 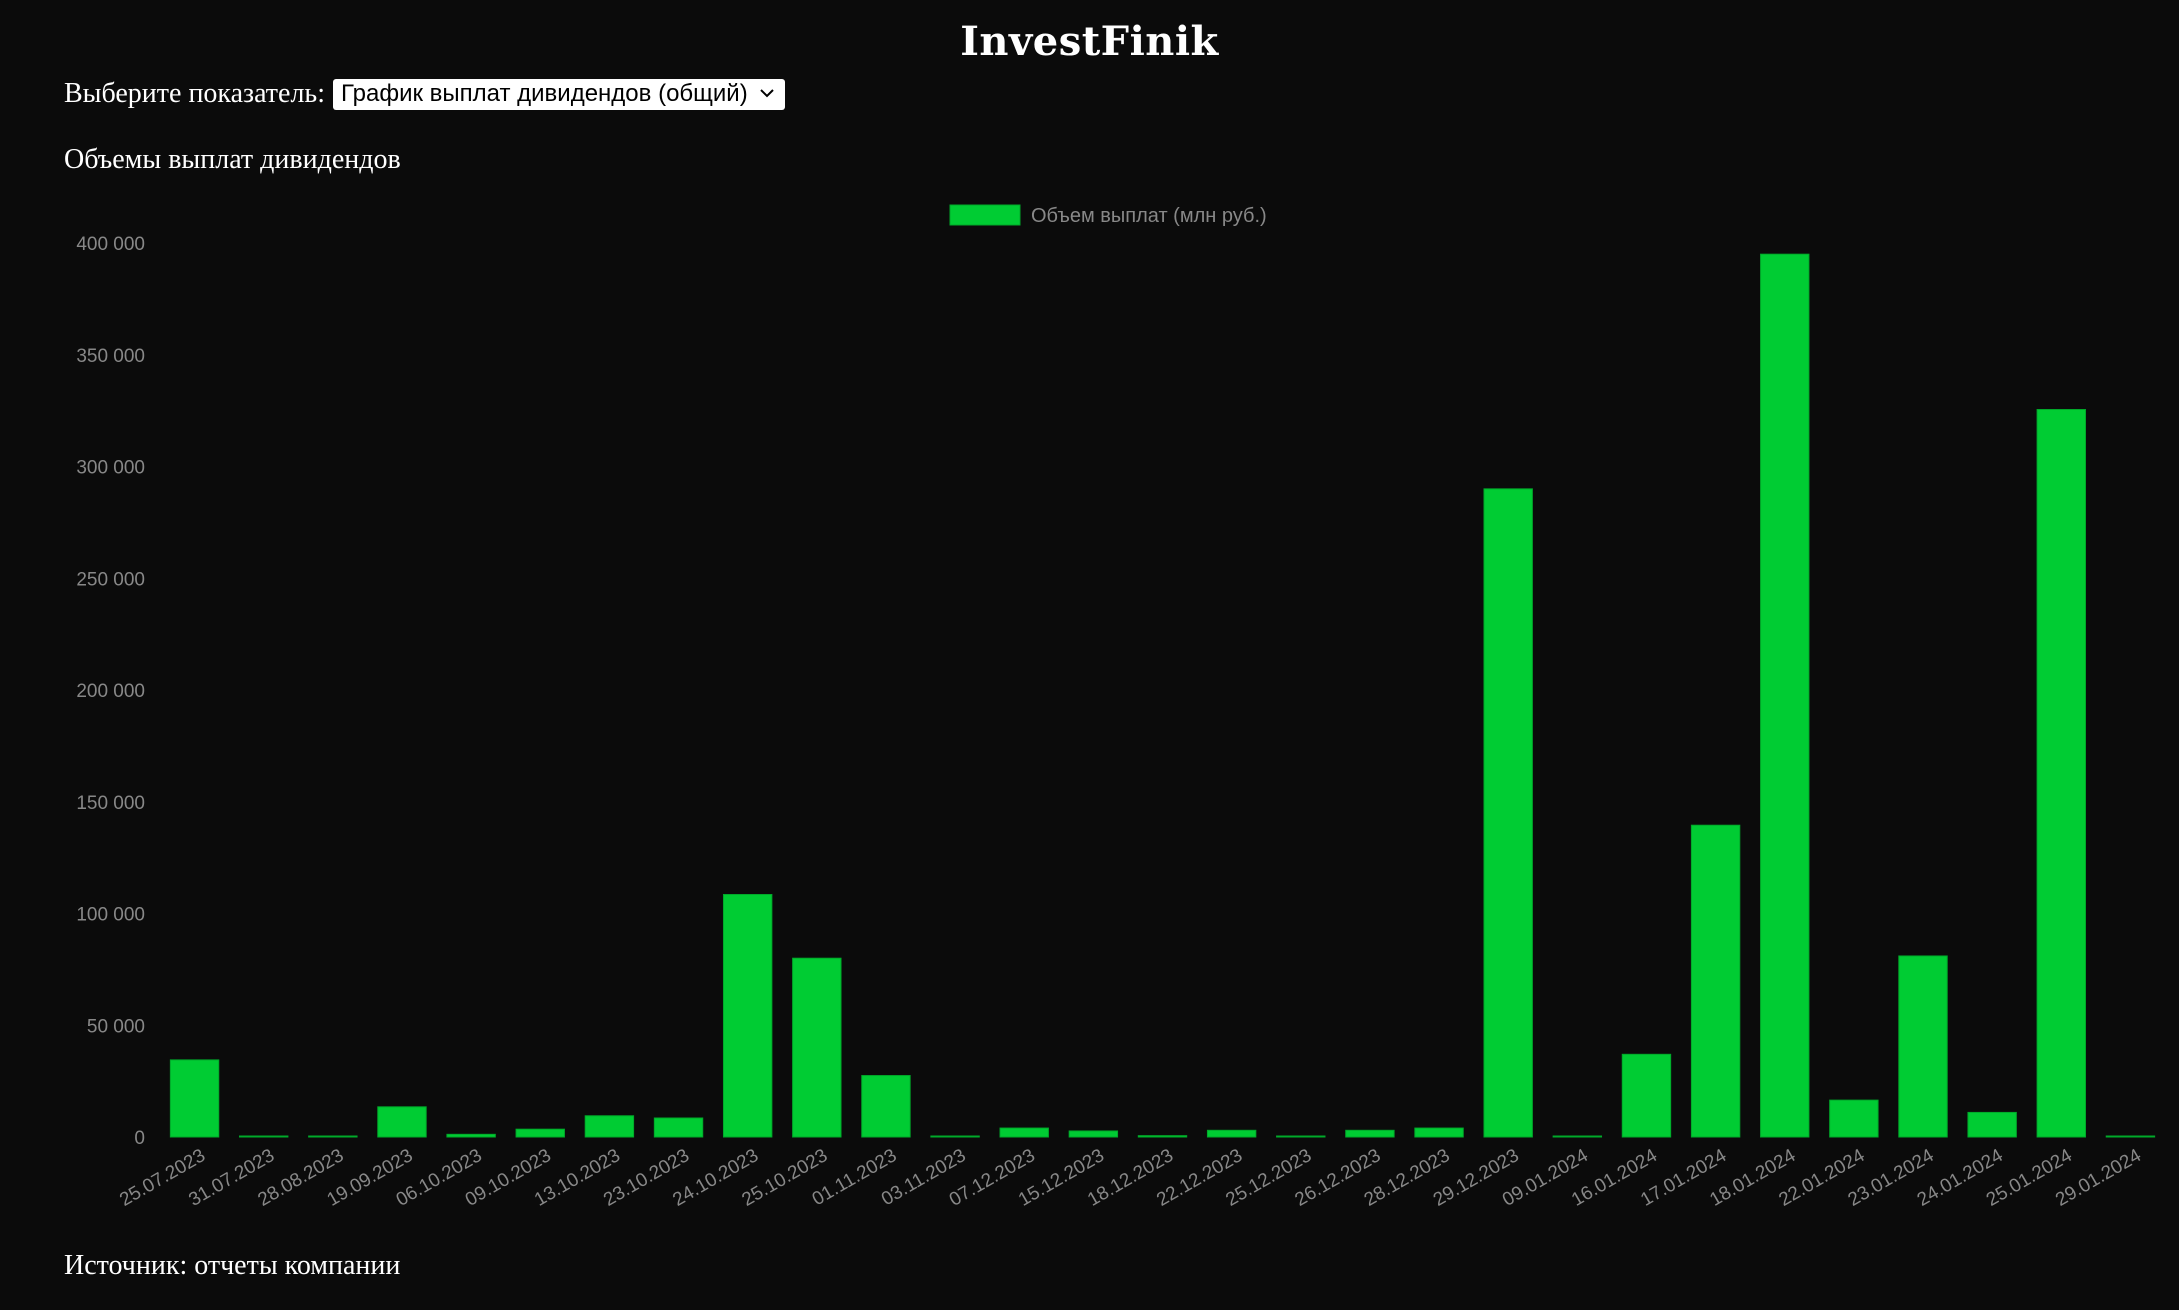 I want to click on y-tick-label: 400 000, so click(x=110, y=244).